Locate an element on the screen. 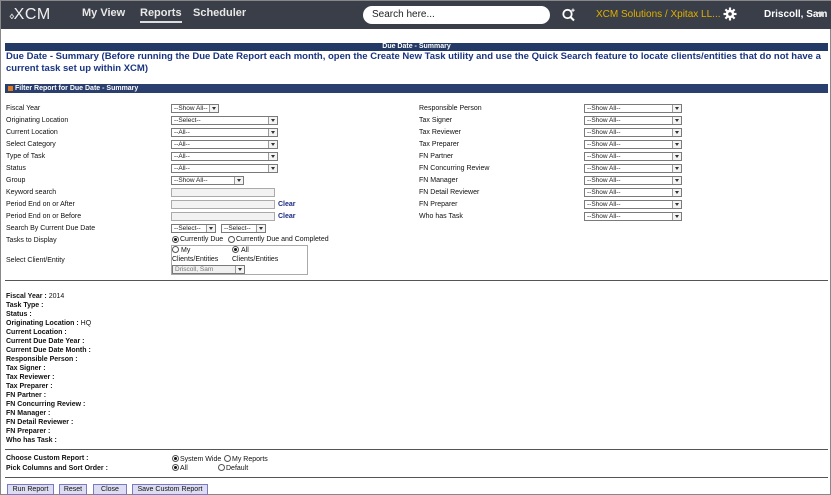  summary-status: Status : is located at coordinates (19, 314).